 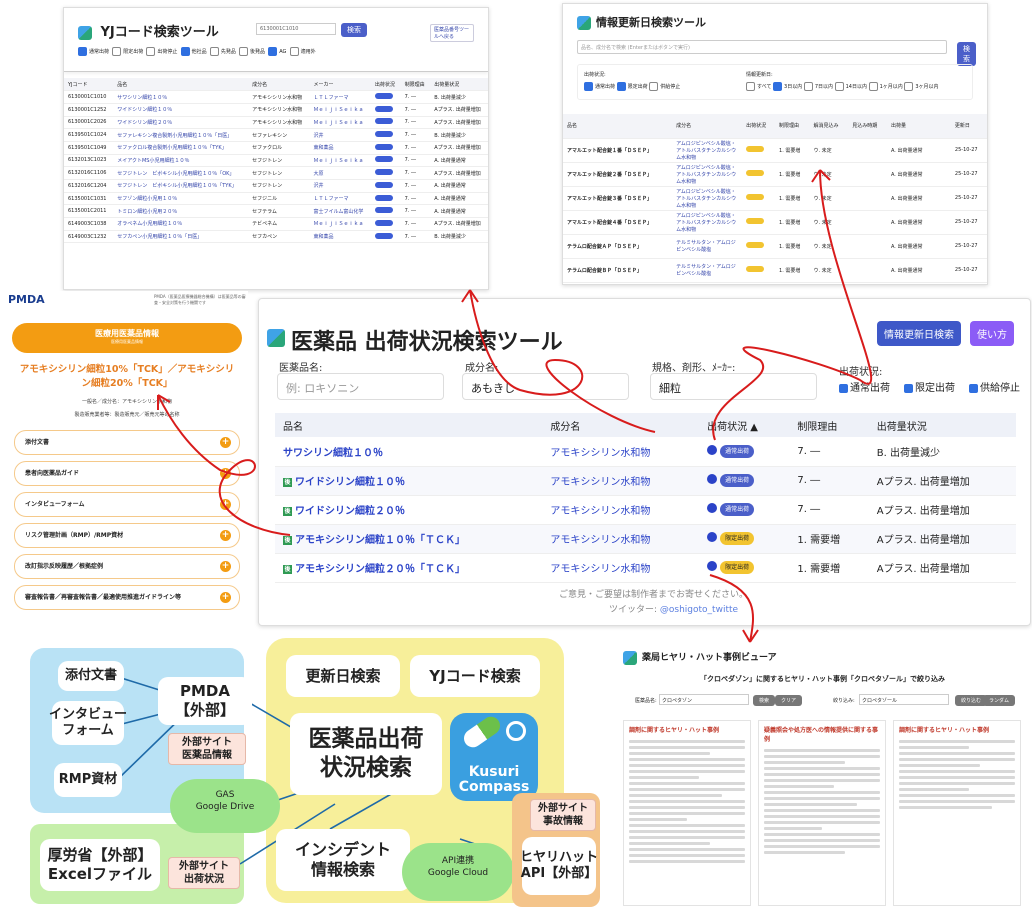 I want to click on pmda-accordion-item: リスク管理計画（RMP）/RMP資材 +, so click(x=127, y=535).